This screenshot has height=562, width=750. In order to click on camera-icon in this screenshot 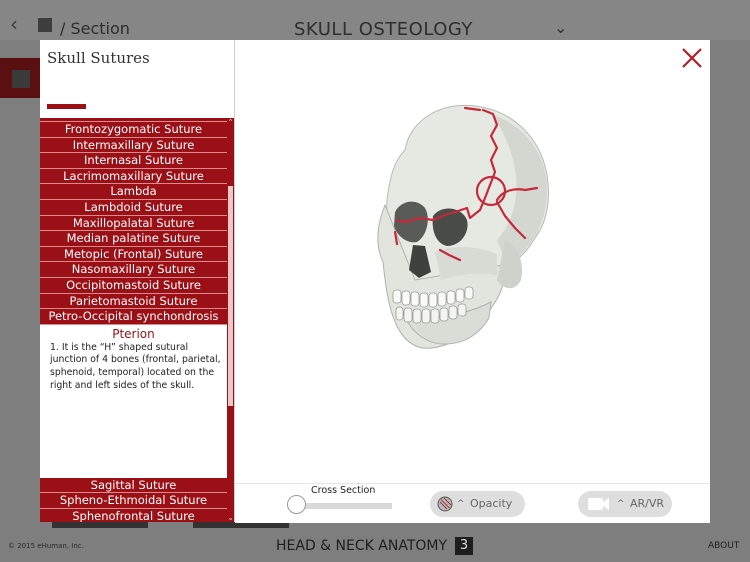, I will do `click(598, 504)`.